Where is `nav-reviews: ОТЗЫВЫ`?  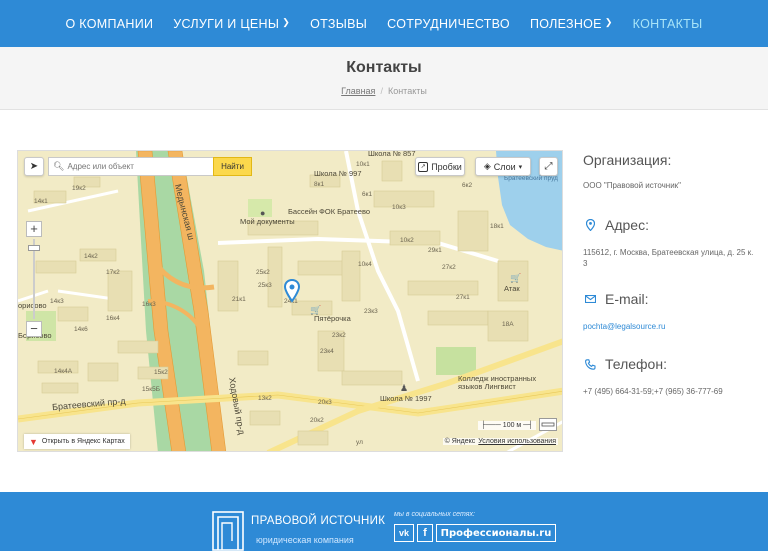
nav-reviews: ОТЗЫВЫ is located at coordinates (338, 24).